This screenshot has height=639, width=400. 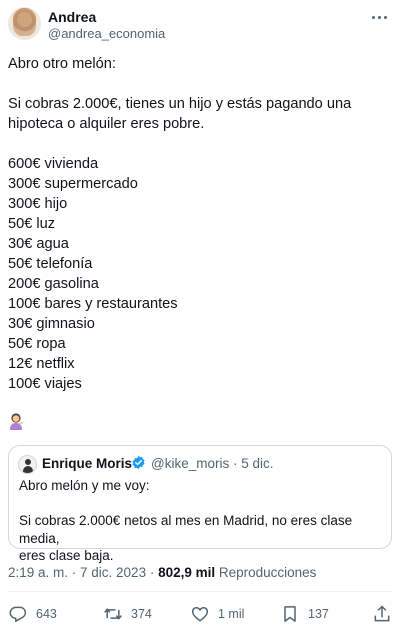 I want to click on tweet-line: 30€ gimnasio, so click(x=51, y=324).